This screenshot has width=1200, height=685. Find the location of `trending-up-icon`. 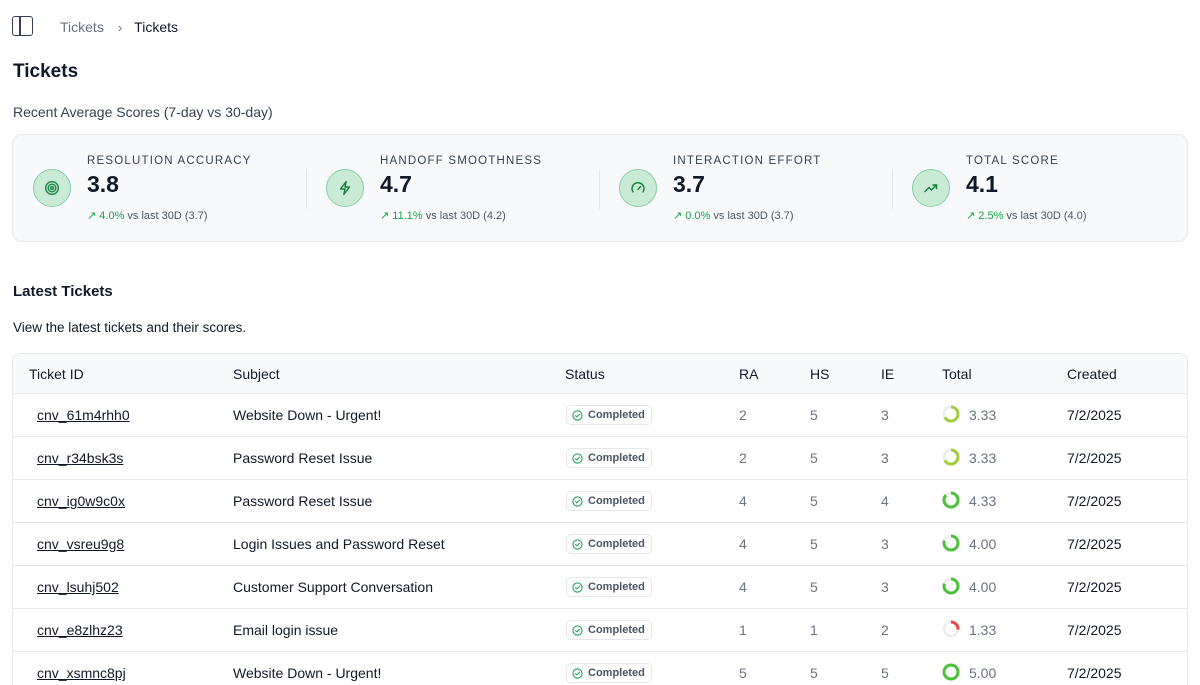

trending-up-icon is located at coordinates (931, 188).